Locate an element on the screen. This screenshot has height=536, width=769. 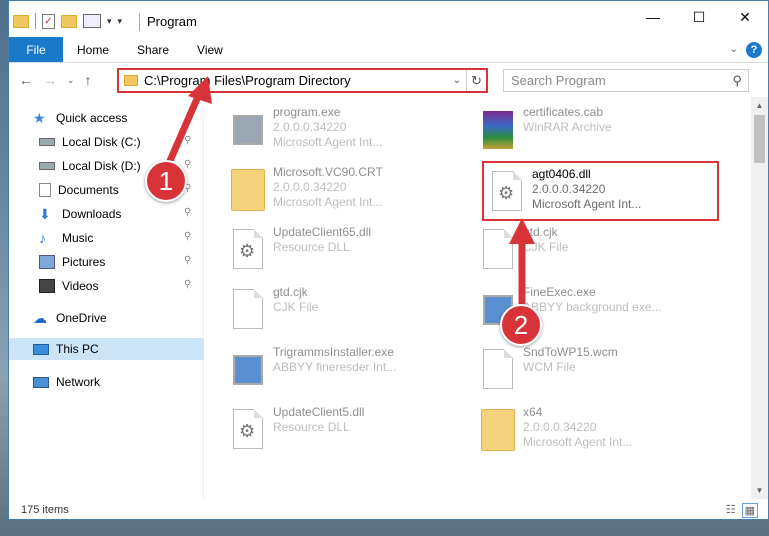
navigation-buttons: ← → ⌄ ↑ is located at coordinates (55, 80).